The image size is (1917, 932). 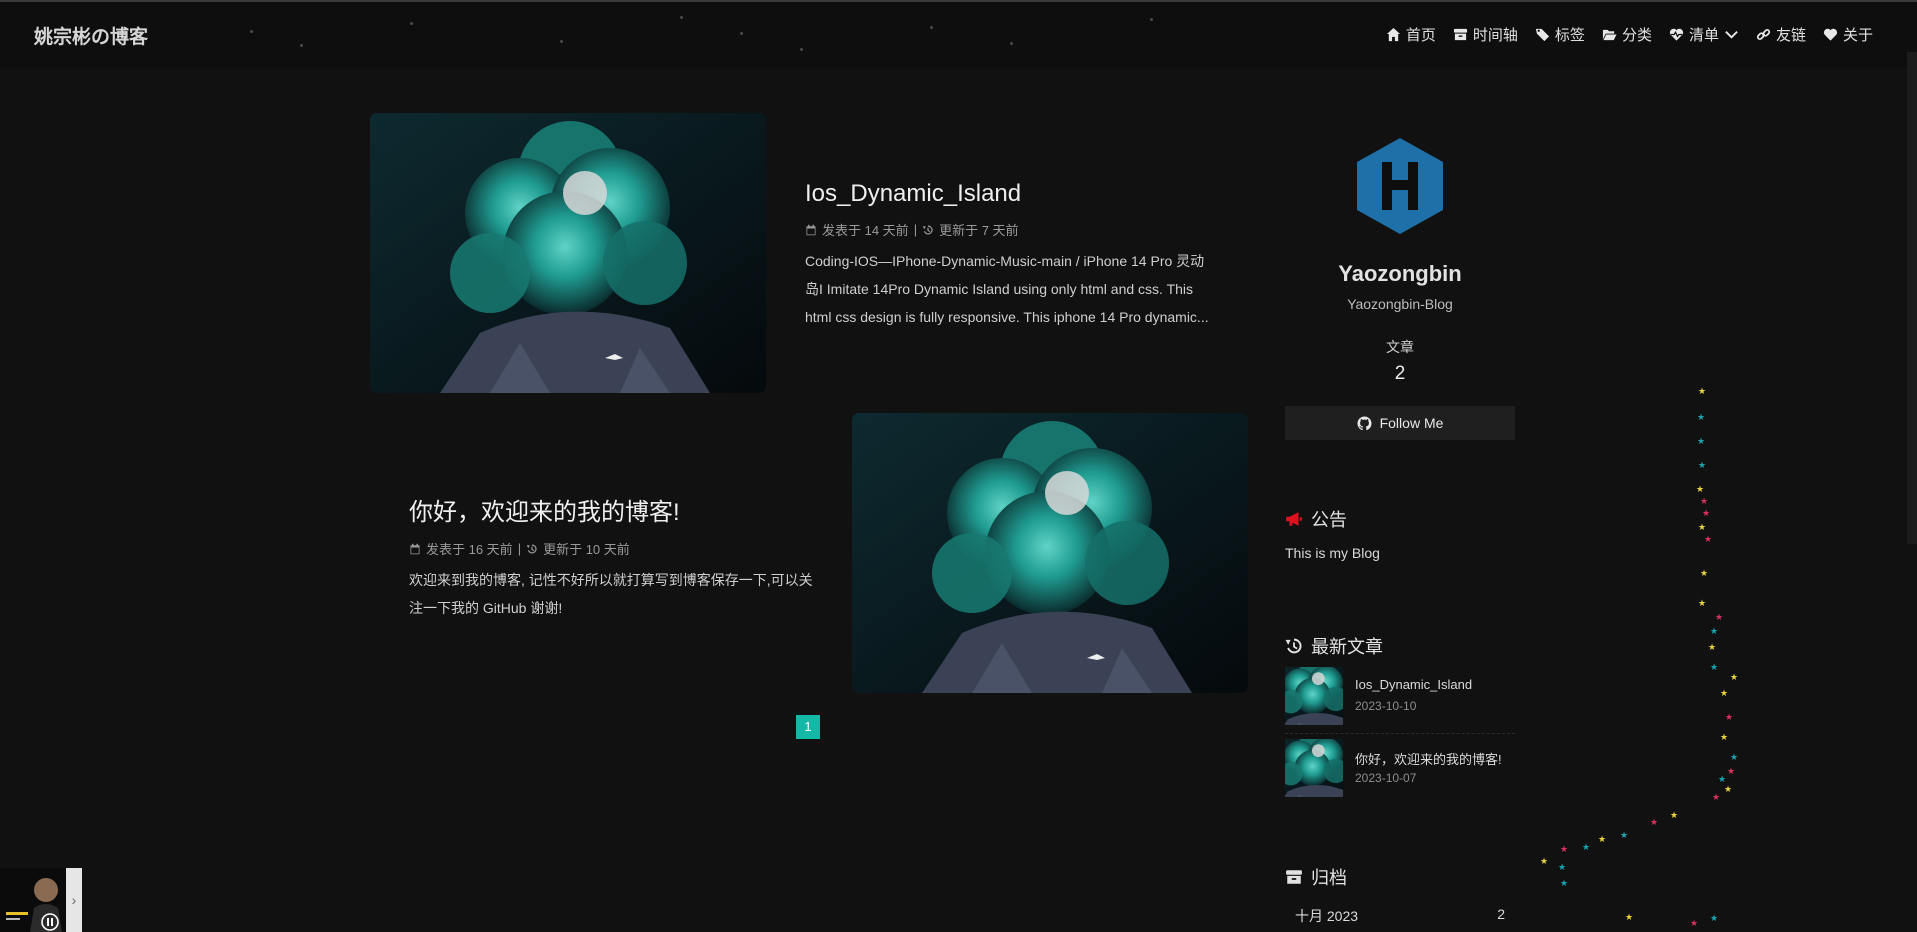 What do you see at coordinates (1485, 34) in the screenshot?
I see `nav-item-timeline: 时间轴` at bounding box center [1485, 34].